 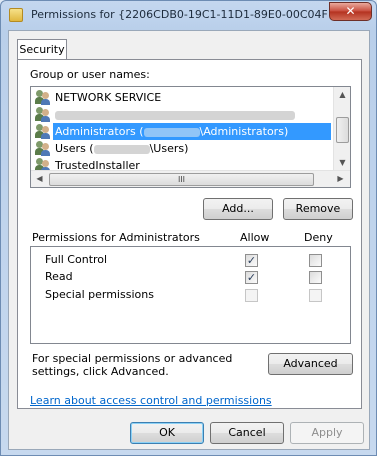 I want to click on permissions-label: Permissions for Administrators, so click(x=116, y=237).